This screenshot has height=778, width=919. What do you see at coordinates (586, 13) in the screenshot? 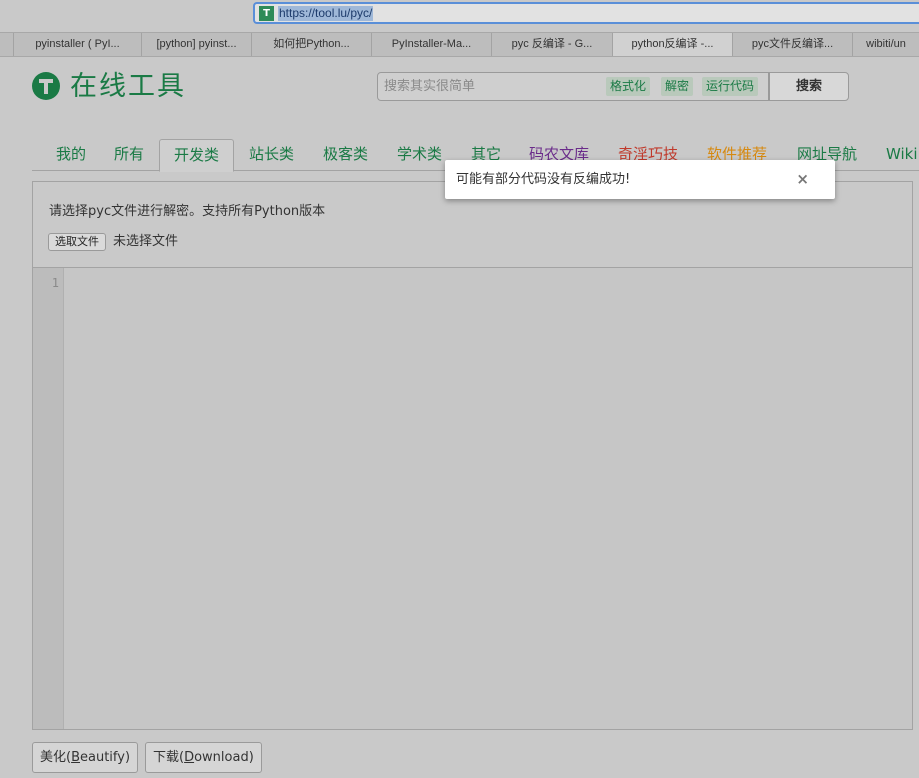
I see `address-bar: T https://tool.lu/pyc/` at bounding box center [586, 13].